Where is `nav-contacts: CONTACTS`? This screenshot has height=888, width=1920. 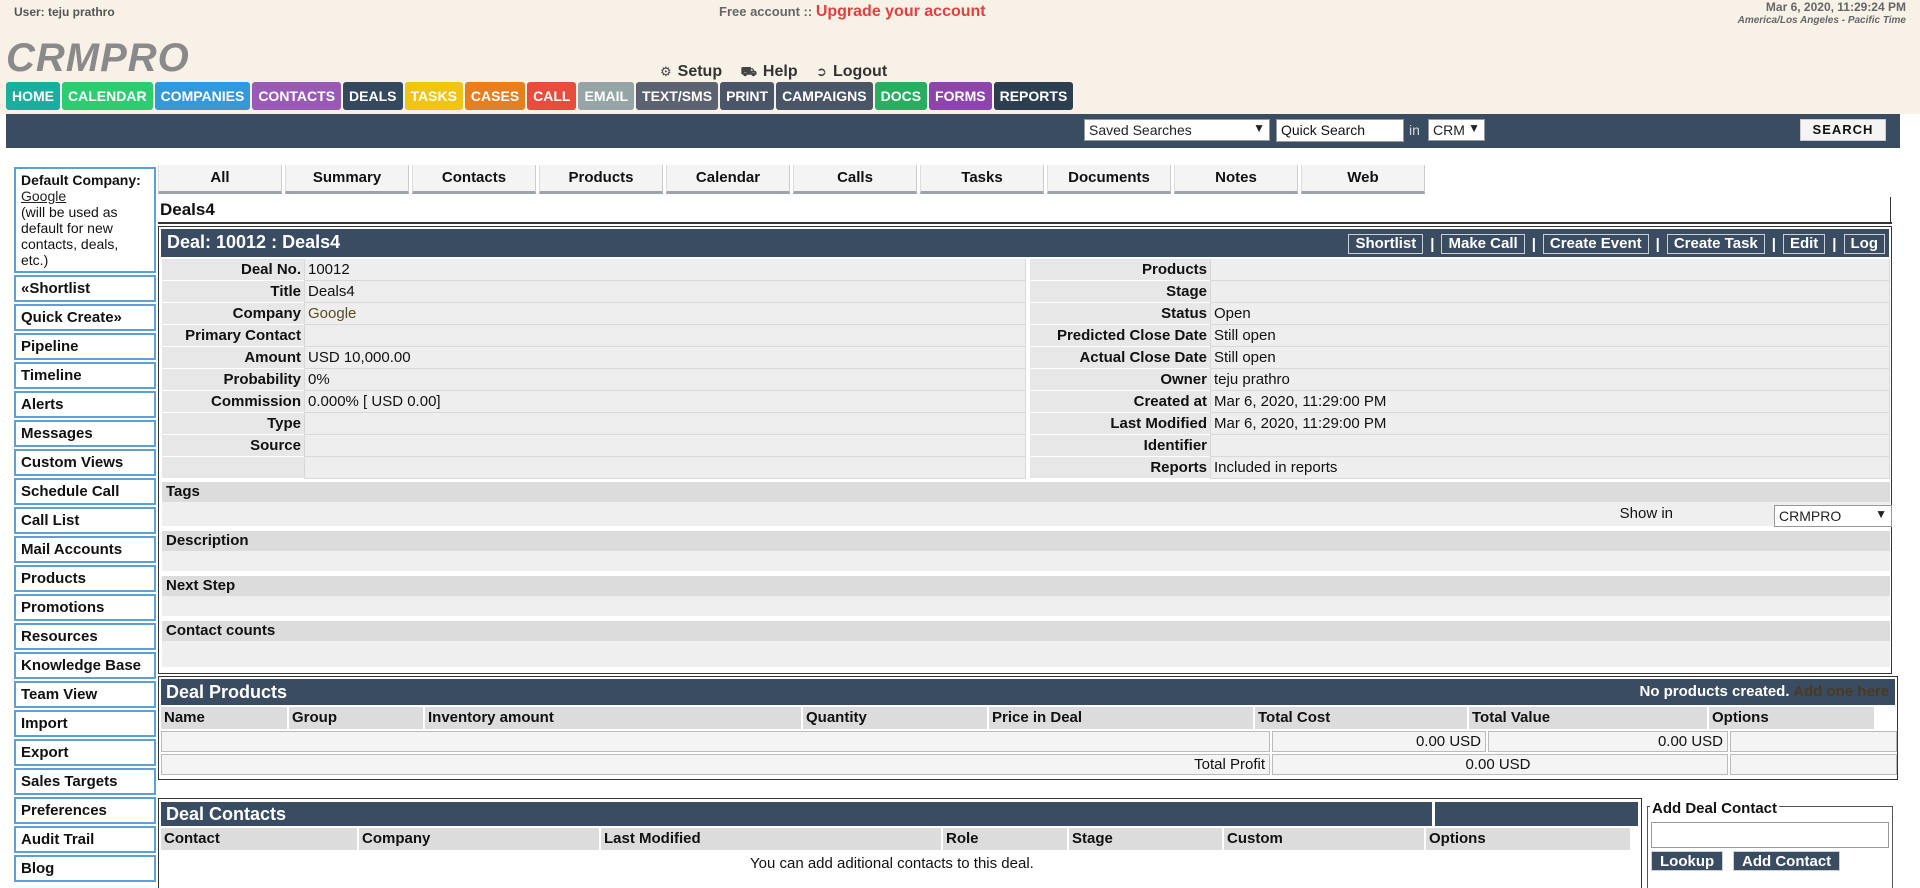
nav-contacts: CONTACTS is located at coordinates (297, 96).